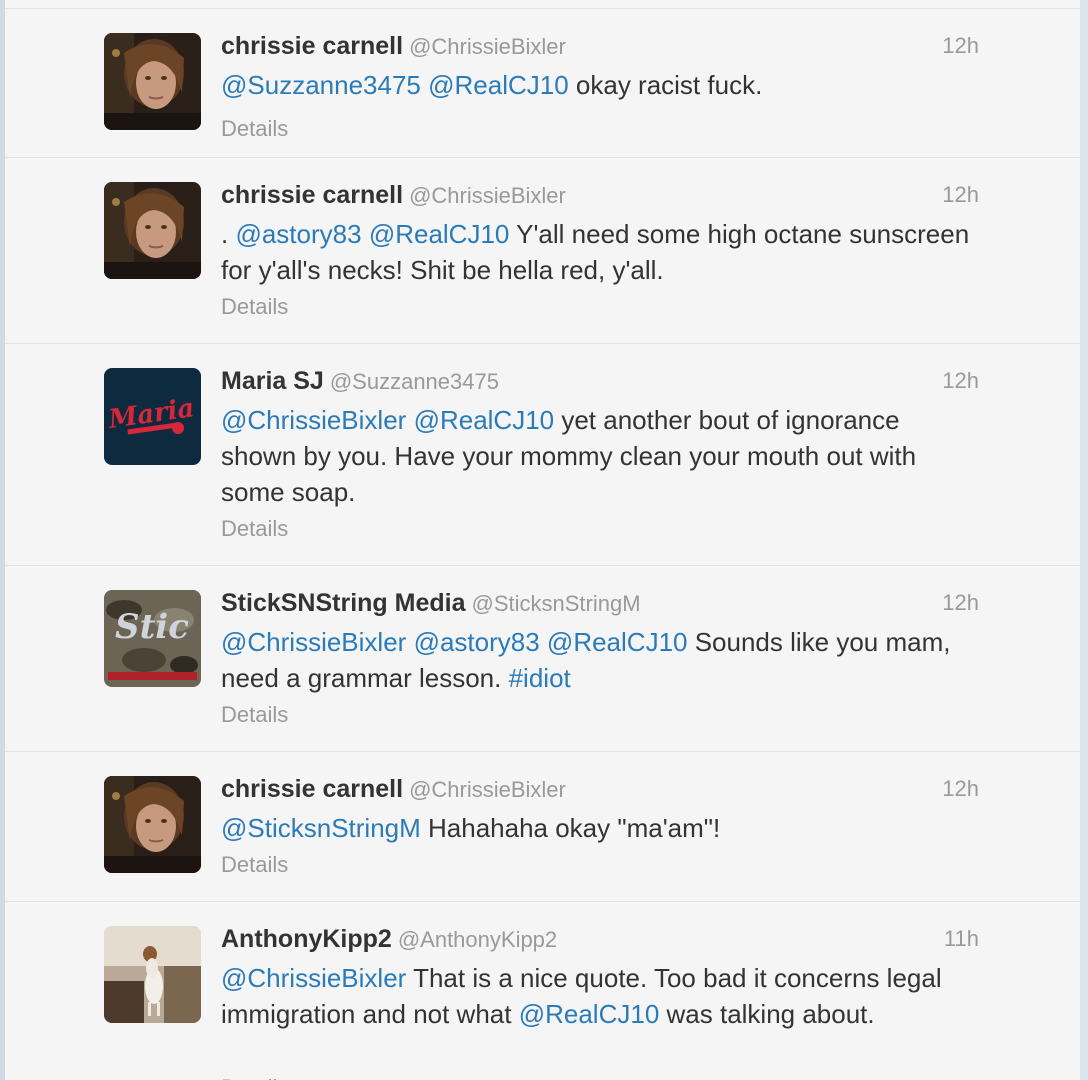  What do you see at coordinates (477, 939) in the screenshot?
I see `tweet-username: @AnthonyKipp2` at bounding box center [477, 939].